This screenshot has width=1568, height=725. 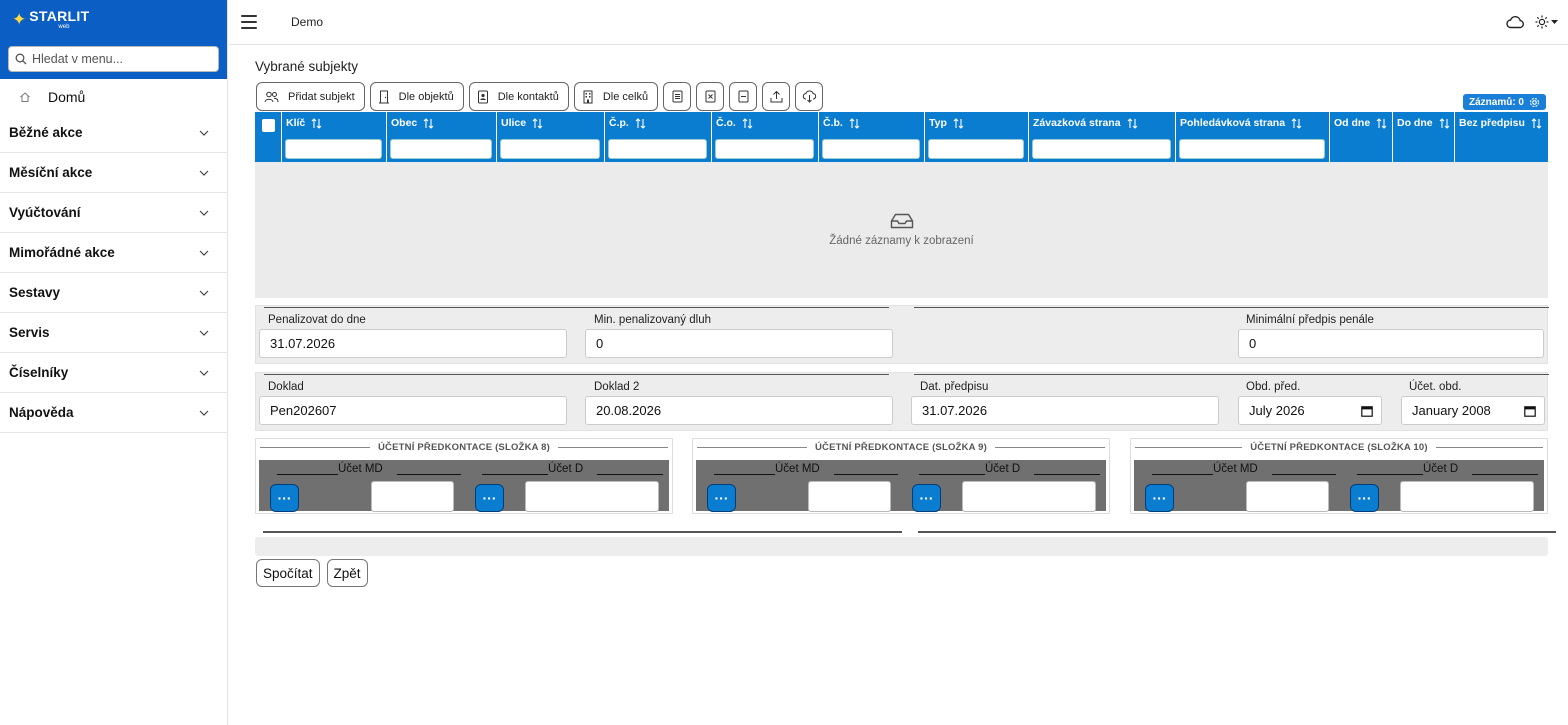 What do you see at coordinates (310, 96) in the screenshot?
I see `add-subject-button: Přidat subjekt` at bounding box center [310, 96].